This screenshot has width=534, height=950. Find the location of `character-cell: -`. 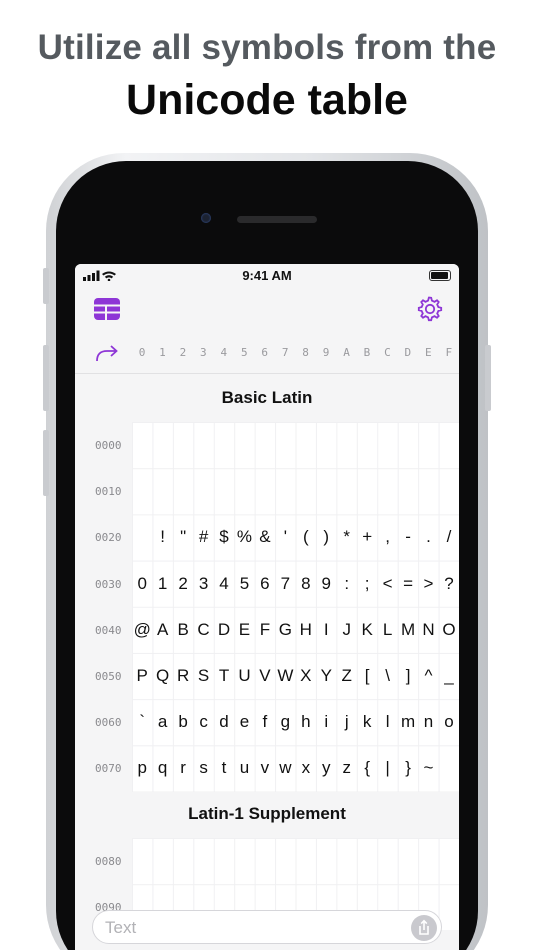

character-cell: - is located at coordinates (408, 537).